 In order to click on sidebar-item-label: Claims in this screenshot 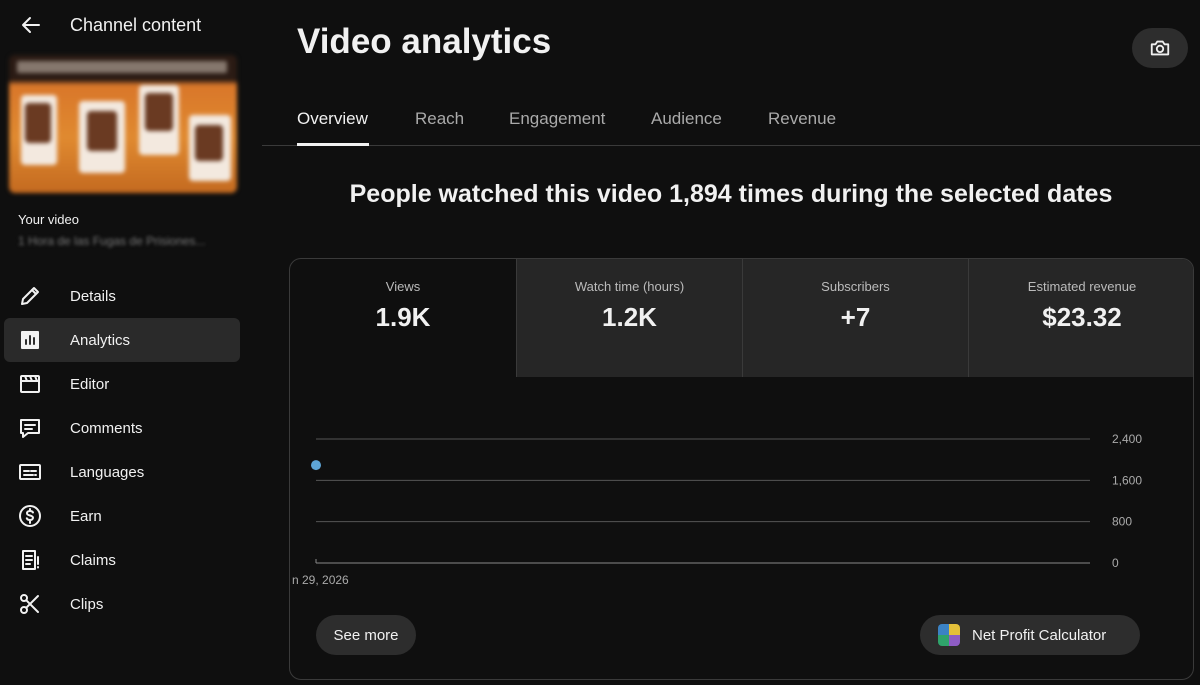, I will do `click(93, 560)`.